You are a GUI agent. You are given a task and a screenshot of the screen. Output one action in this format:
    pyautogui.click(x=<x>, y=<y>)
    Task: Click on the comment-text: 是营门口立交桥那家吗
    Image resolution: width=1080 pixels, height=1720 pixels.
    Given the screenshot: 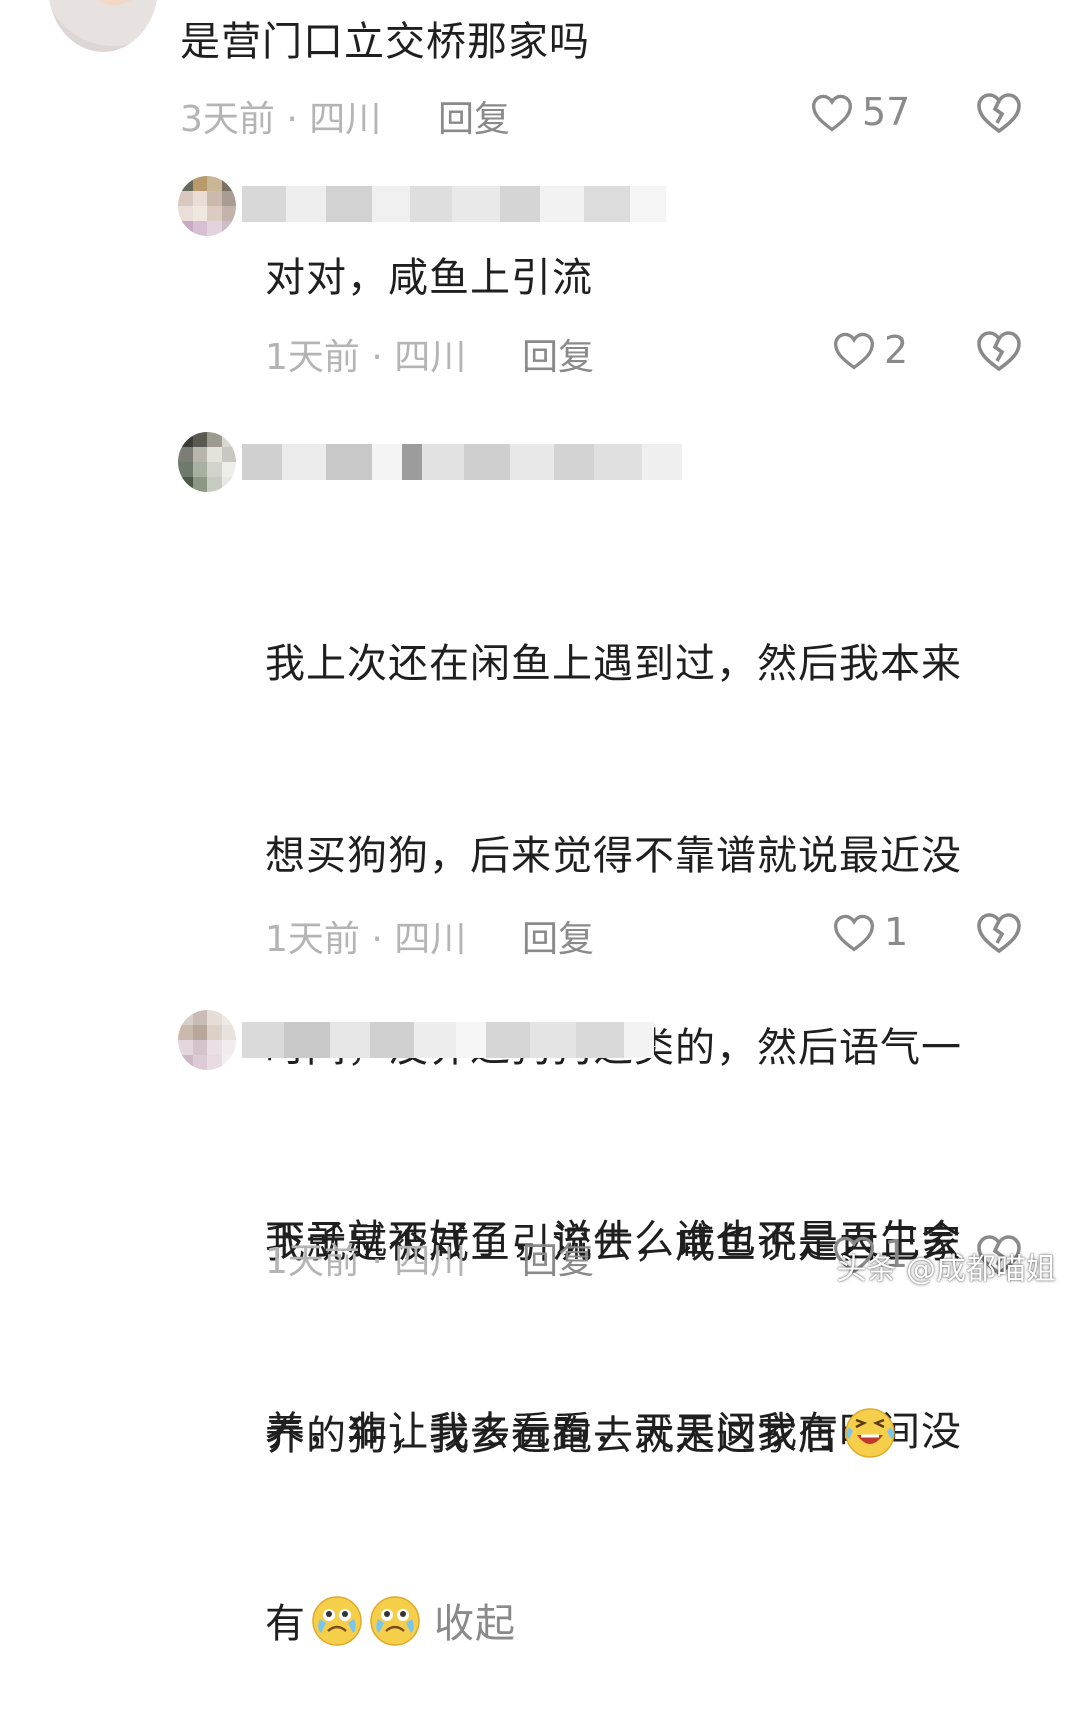 What is the action you would take?
    pyautogui.click(x=385, y=42)
    